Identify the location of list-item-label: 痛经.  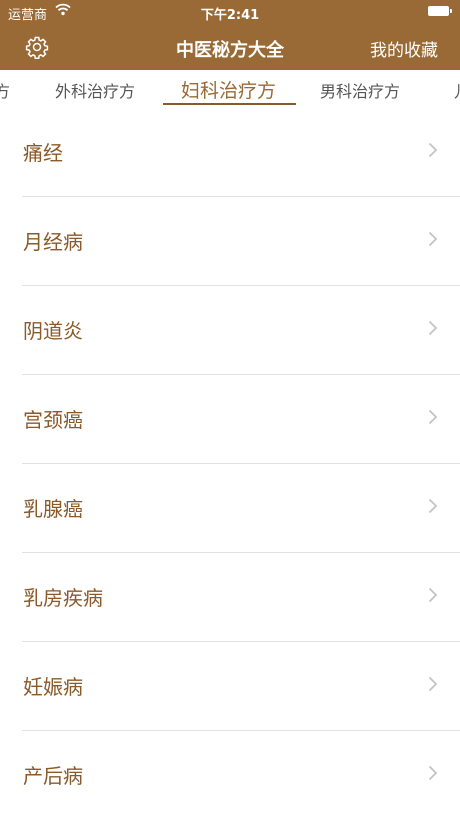
(43, 153).